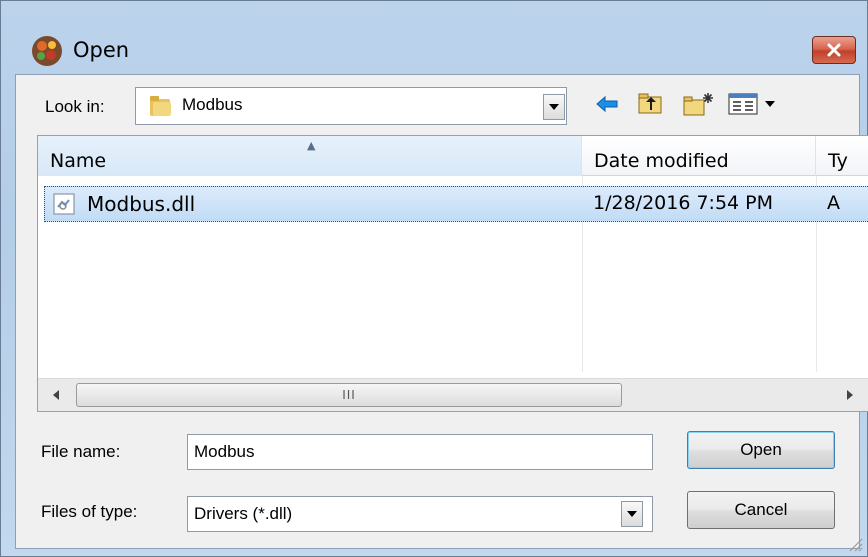 The width and height of the screenshot is (868, 557). I want to click on column-header-date-modified: Date modified, so click(699, 156).